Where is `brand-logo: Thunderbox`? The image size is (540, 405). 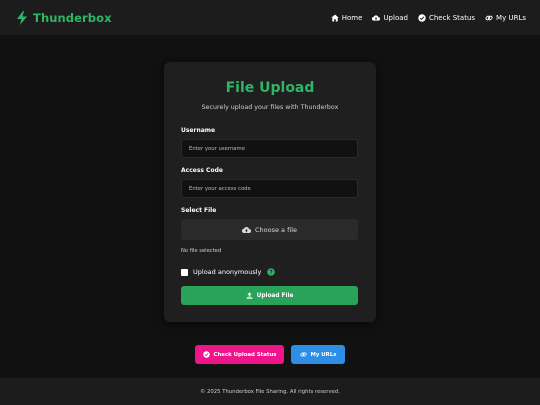 brand-logo: Thunderbox is located at coordinates (64, 17).